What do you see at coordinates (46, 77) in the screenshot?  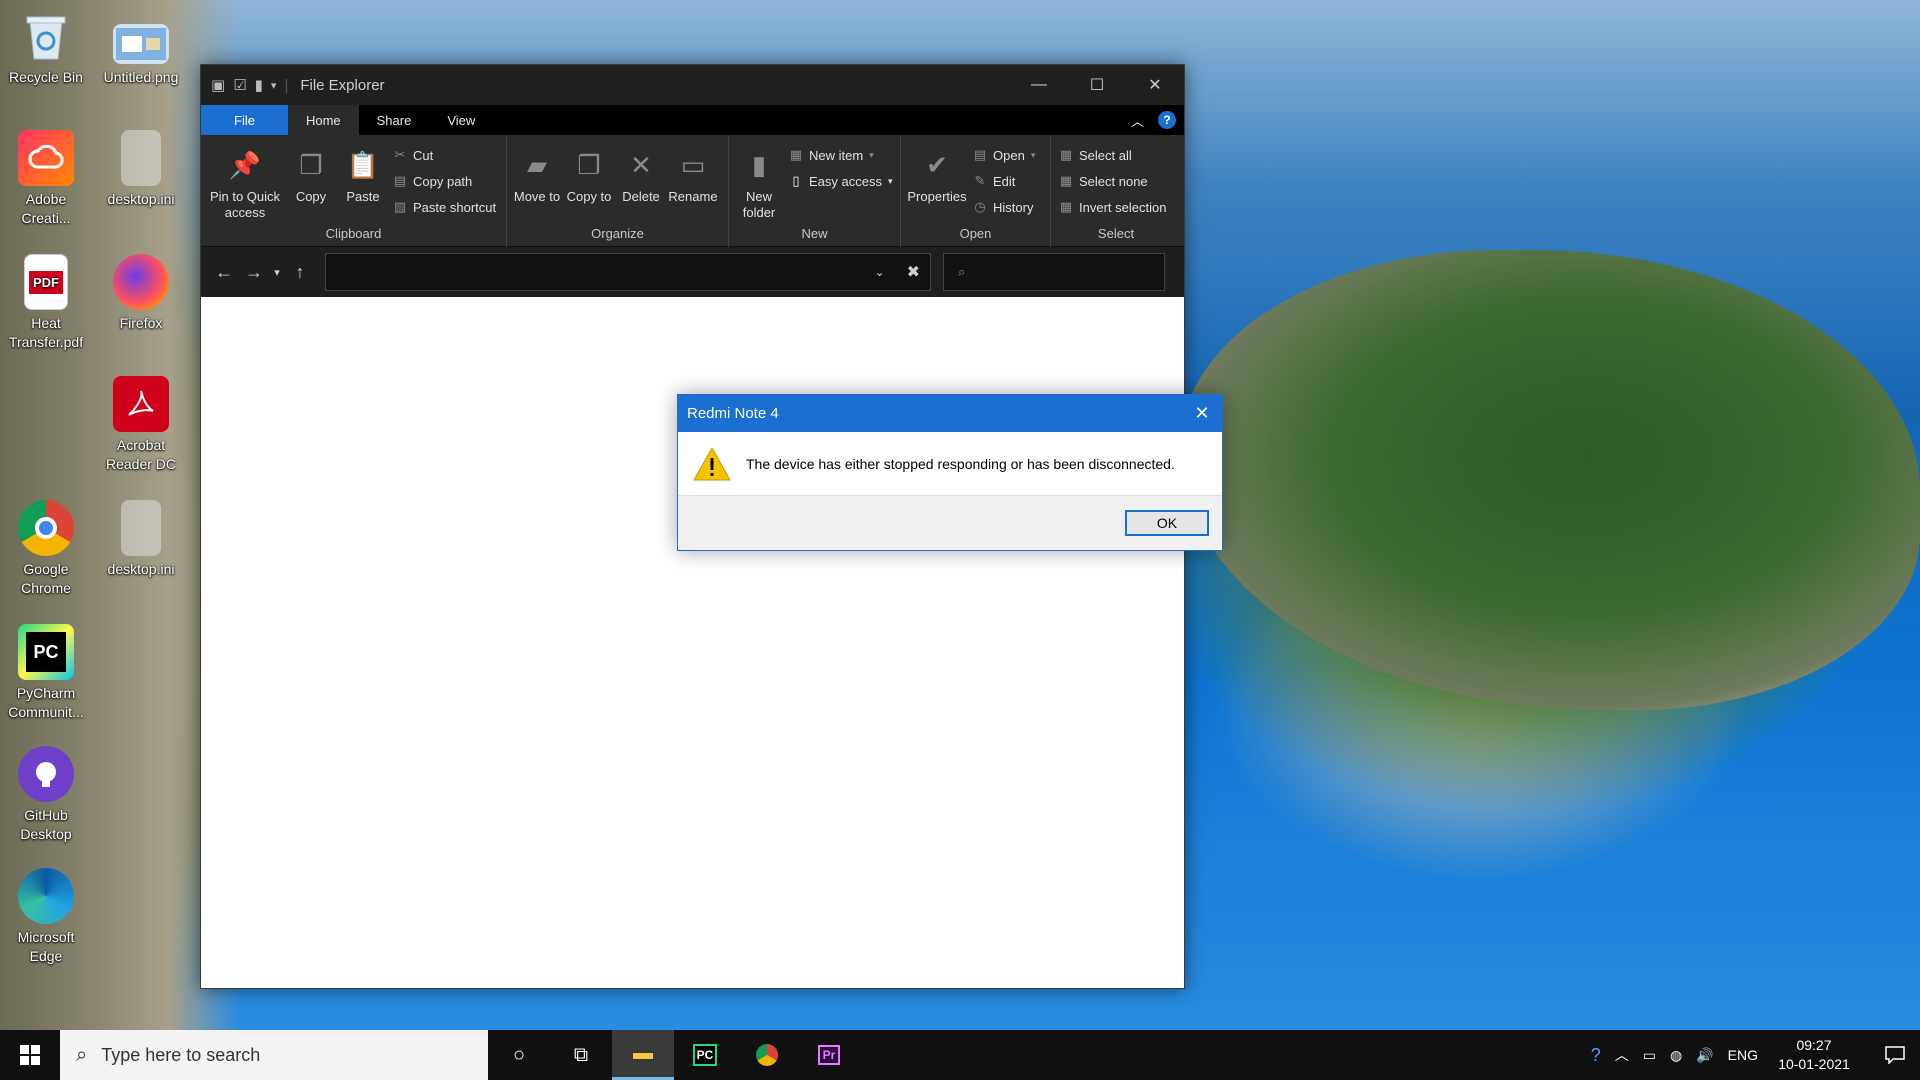 I see `desktop-icon-label: Recycle Bin` at bounding box center [46, 77].